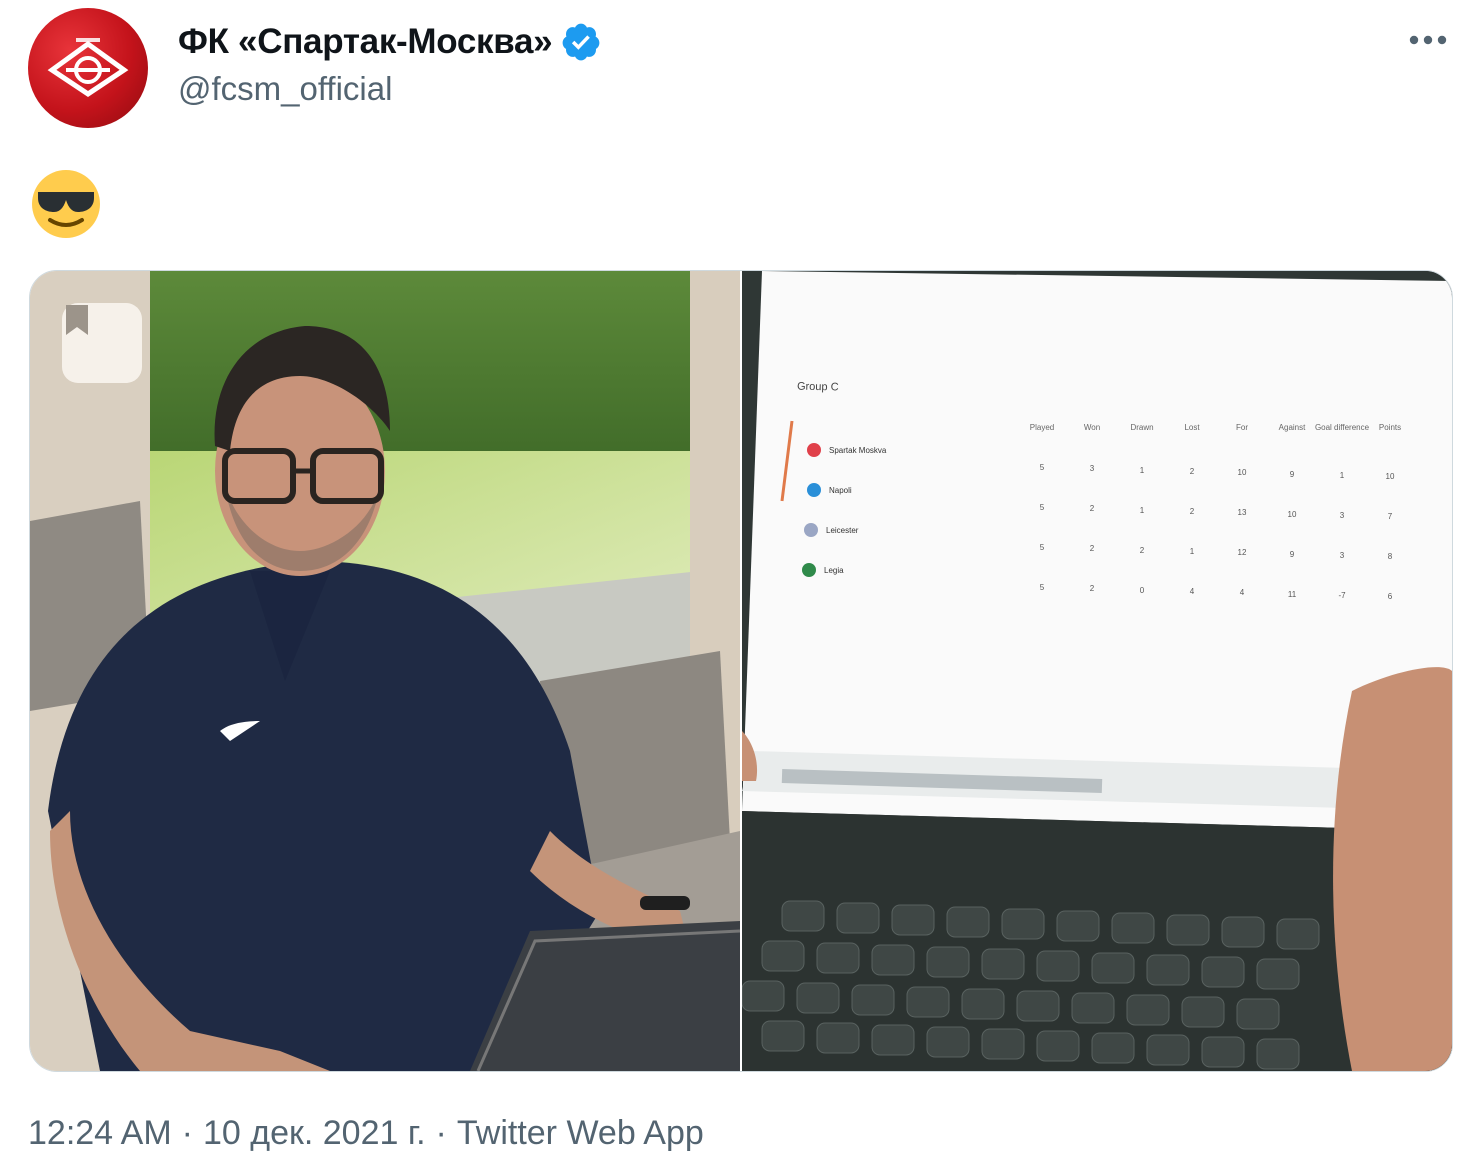  I want to click on smiling-face-with-sunglasses-icon, so click(66, 204).